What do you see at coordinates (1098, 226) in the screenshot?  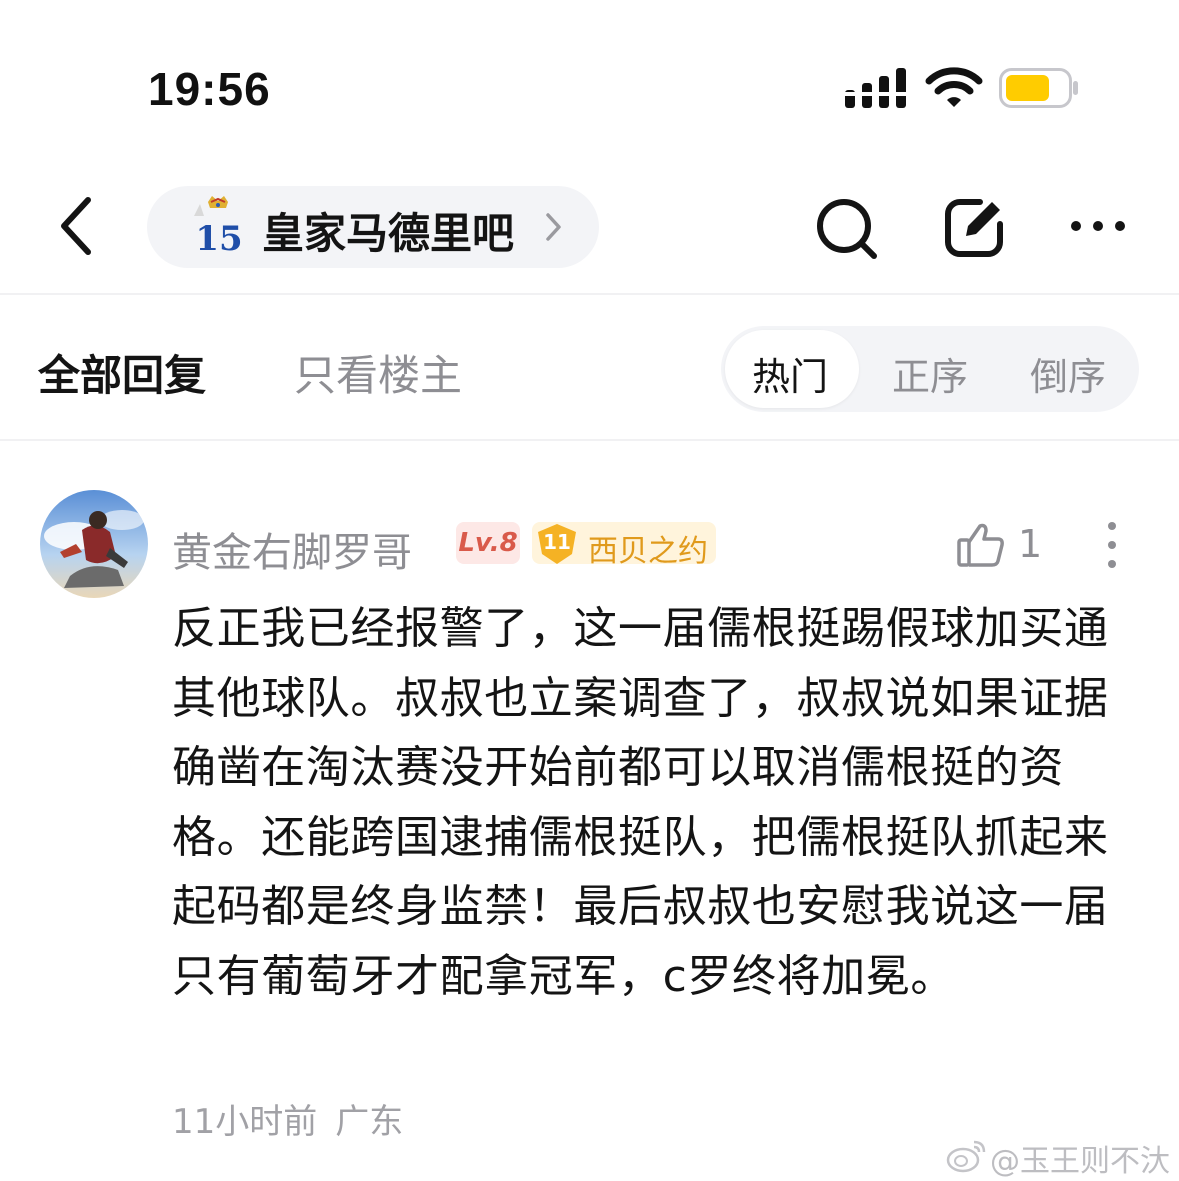 I see `more-icon` at bounding box center [1098, 226].